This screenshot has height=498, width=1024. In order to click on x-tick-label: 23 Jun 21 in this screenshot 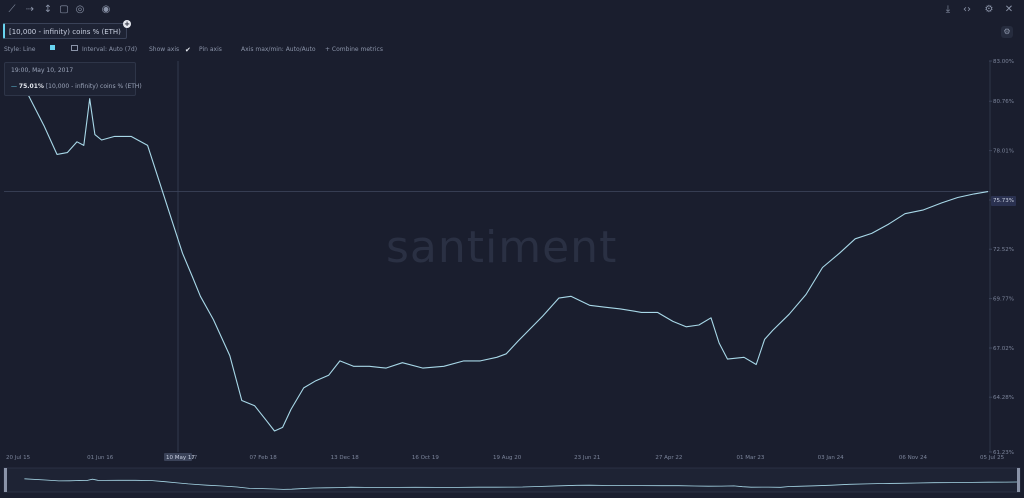, I will do `click(587, 458)`.